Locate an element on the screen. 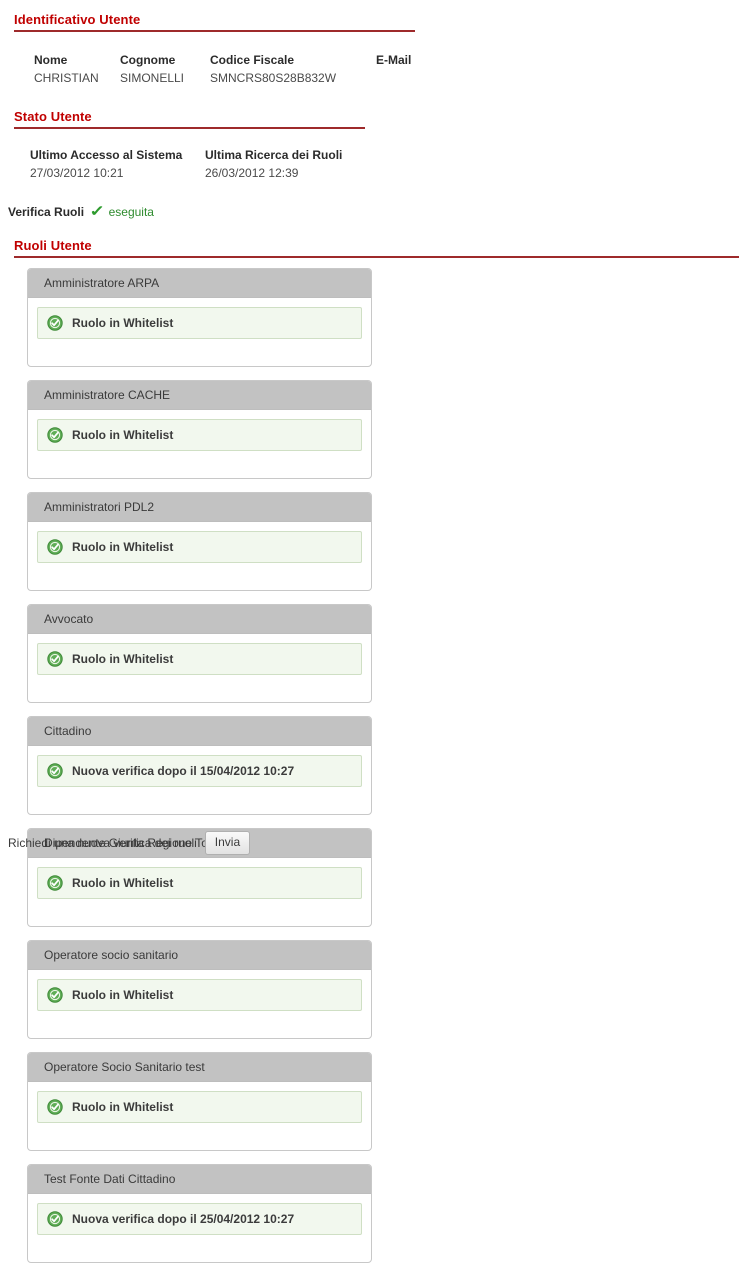  role-card-title: Test Fonte Dati Cittadino is located at coordinates (199, 1179).